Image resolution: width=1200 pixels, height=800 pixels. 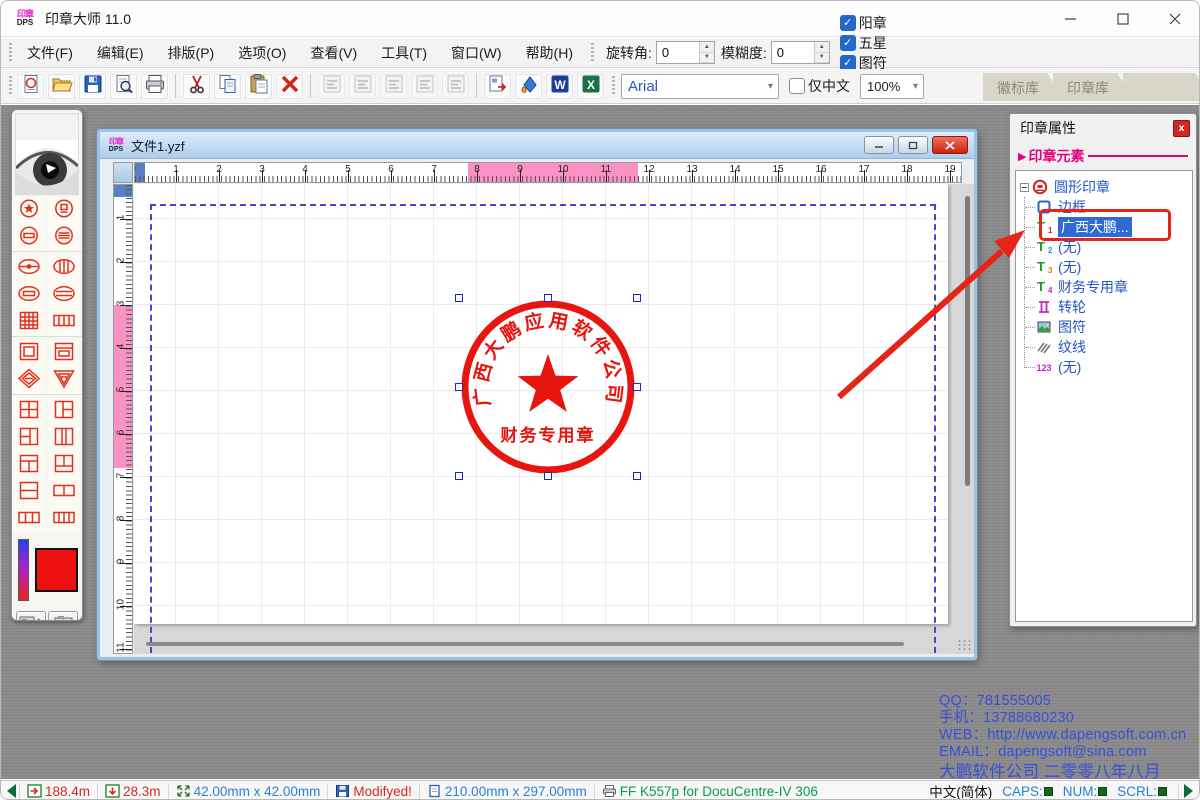 I want to click on template-square-header, so click(x=63, y=353).